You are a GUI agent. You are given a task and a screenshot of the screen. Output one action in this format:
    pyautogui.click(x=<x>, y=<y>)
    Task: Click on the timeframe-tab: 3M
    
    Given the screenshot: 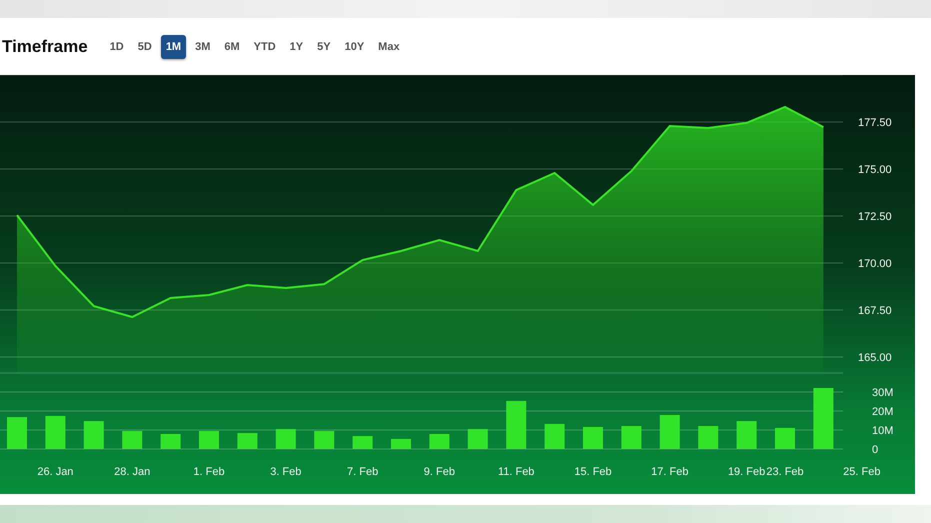 What is the action you would take?
    pyautogui.click(x=203, y=46)
    